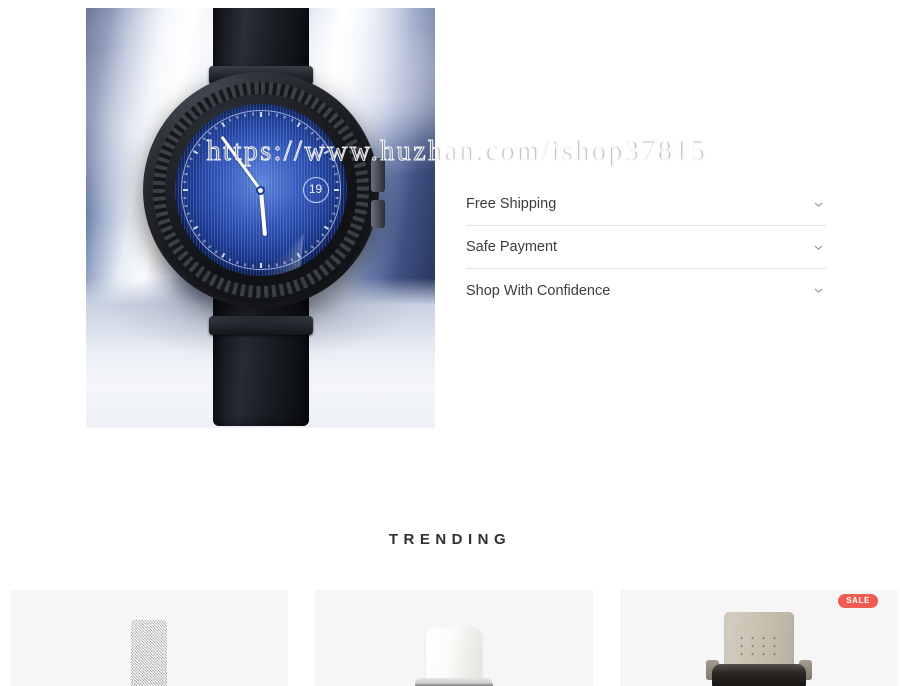 Image resolution: width=900 pixels, height=686 pixels. Describe the element at coordinates (858, 601) in the screenshot. I see `sale-badge: SALE` at that location.